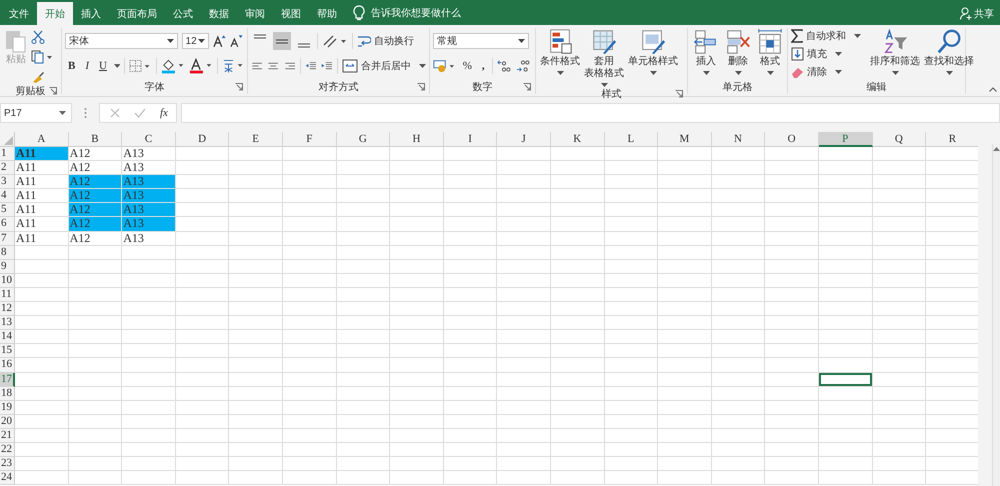  I want to click on ribbon-tab: 帮助, so click(327, 13).